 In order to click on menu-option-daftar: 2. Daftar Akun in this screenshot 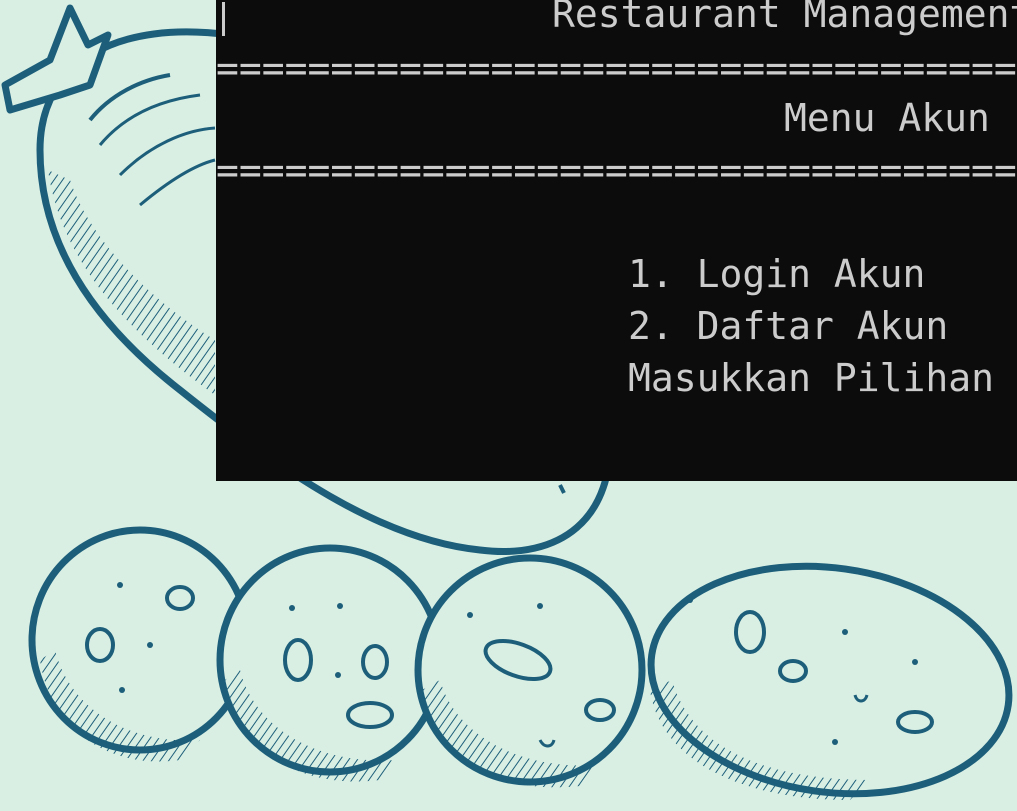, I will do `click(788, 326)`.